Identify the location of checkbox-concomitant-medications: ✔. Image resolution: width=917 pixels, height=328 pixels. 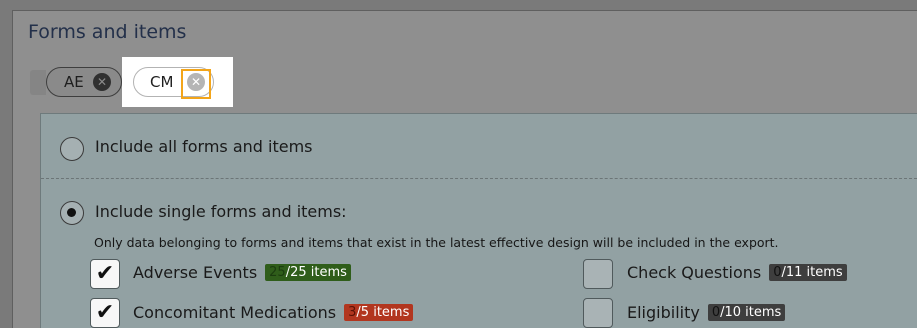
(105, 313).